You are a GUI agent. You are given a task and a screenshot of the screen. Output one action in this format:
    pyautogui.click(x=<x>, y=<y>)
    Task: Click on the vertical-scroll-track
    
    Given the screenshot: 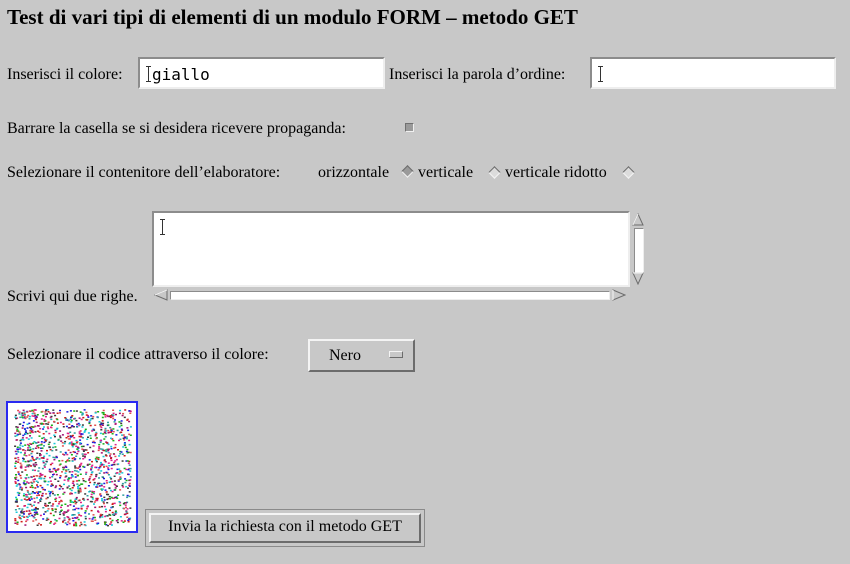 What is the action you would take?
    pyautogui.click(x=639, y=250)
    